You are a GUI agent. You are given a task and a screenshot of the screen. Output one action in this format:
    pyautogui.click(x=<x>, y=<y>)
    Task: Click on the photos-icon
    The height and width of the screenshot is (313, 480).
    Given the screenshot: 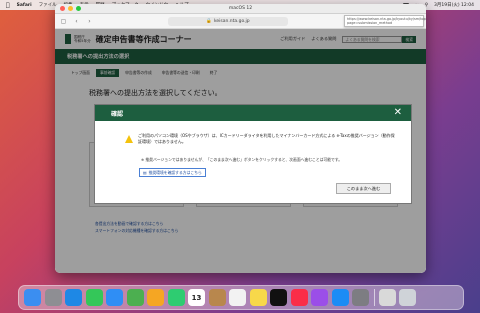 What is the action you would take?
    pyautogui.click(x=155, y=297)
    